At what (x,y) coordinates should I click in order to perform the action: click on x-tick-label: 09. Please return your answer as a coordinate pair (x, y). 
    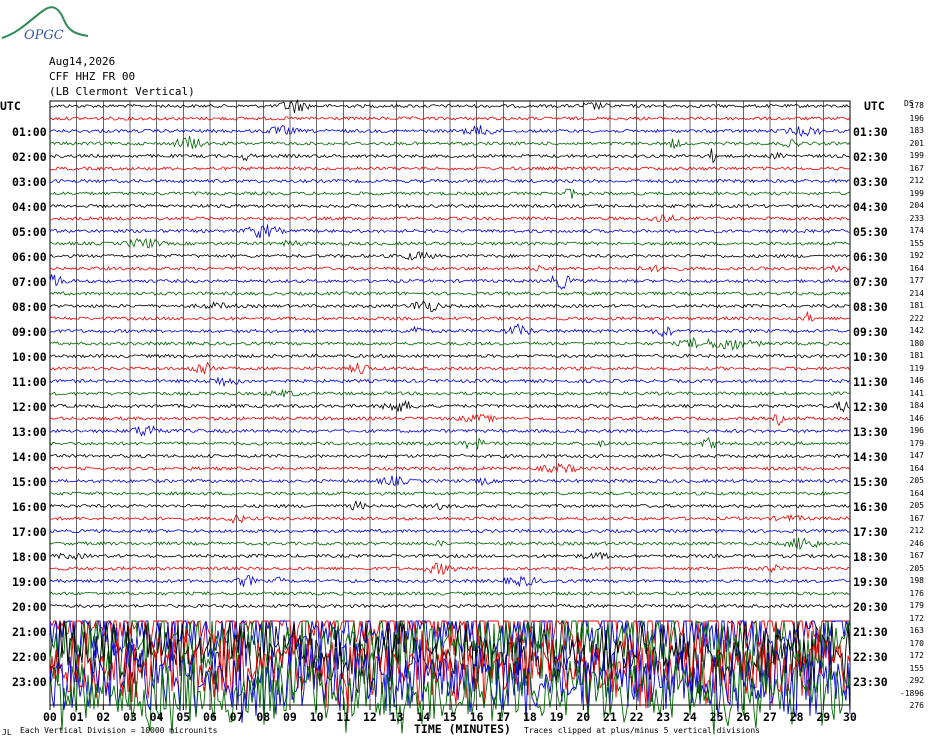
    Looking at the image, I should click on (290, 717).